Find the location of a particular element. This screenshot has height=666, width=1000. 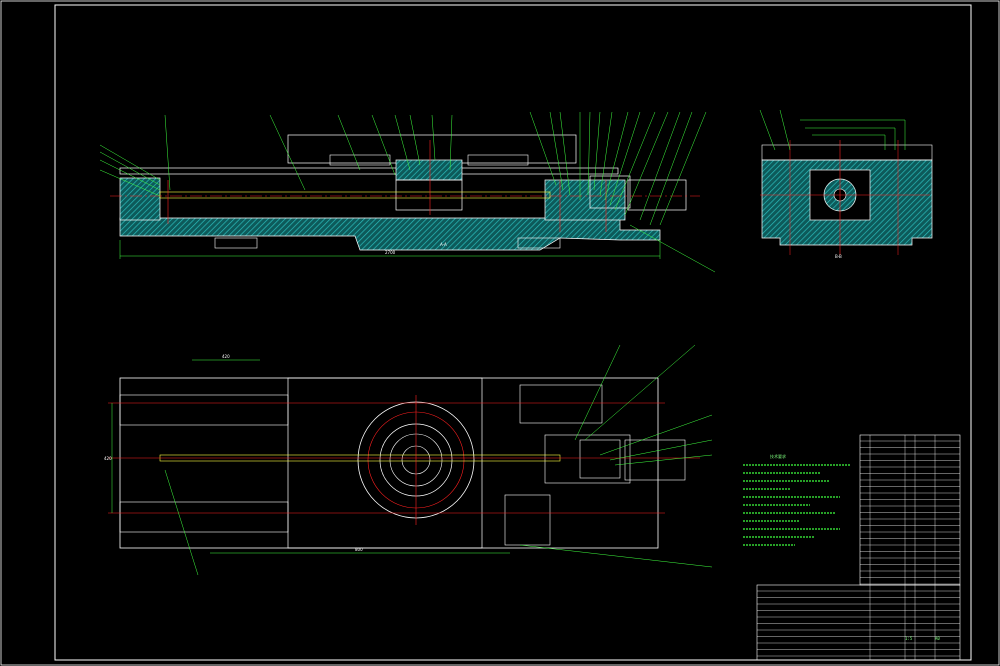

title-sheet: A0 is located at coordinates (937, 638).